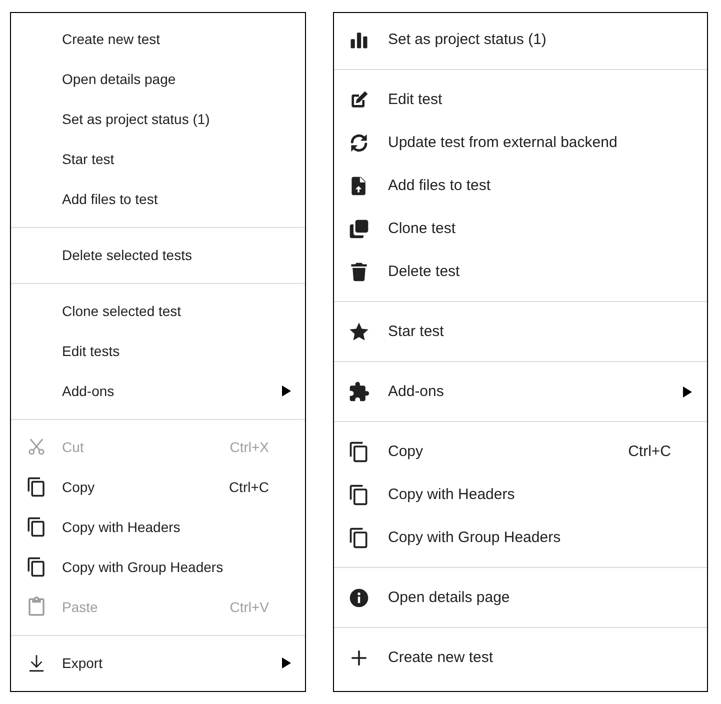 This screenshot has height=704, width=721. I want to click on clone-icon, so click(359, 229).